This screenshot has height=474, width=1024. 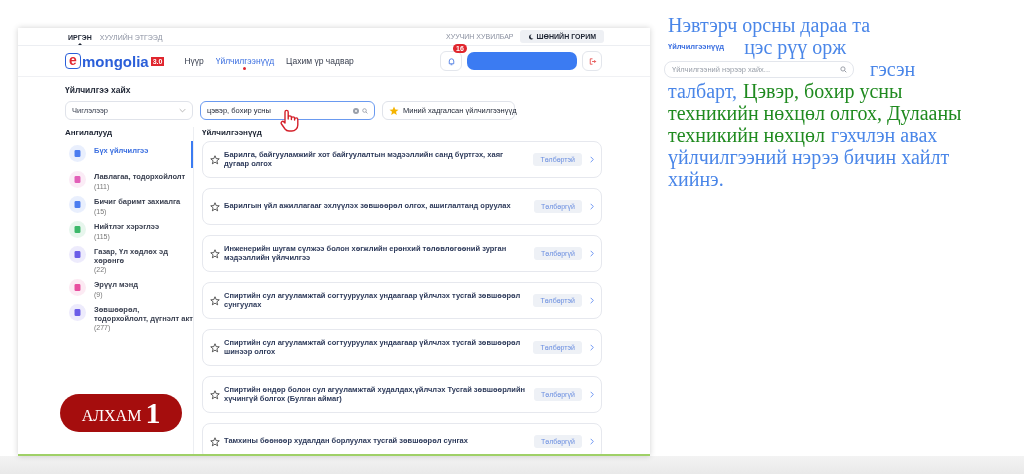 What do you see at coordinates (194, 61) in the screenshot?
I see `nav-link: Нүүр` at bounding box center [194, 61].